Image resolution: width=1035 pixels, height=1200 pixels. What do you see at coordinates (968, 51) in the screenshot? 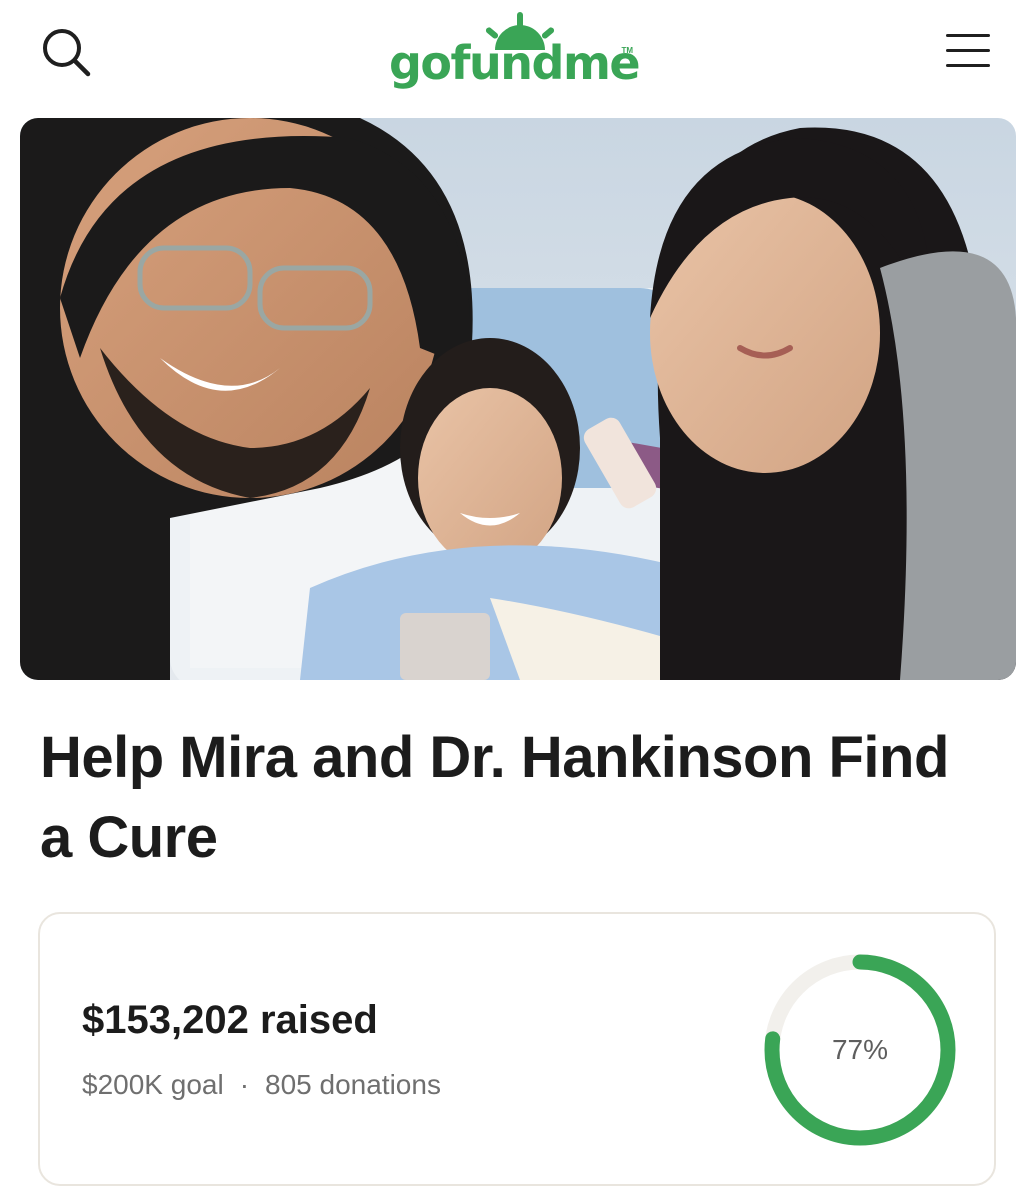
I see `menu-button` at bounding box center [968, 51].